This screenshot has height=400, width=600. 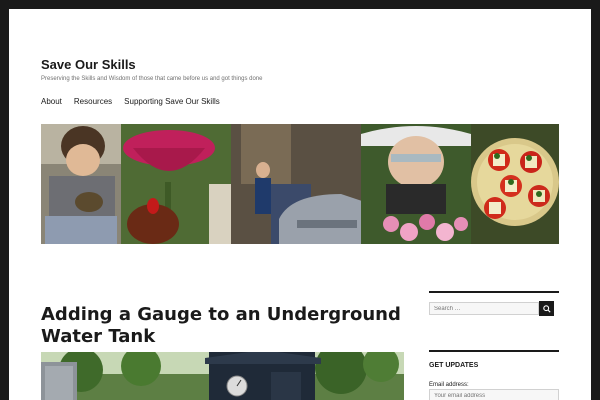 What do you see at coordinates (222, 376) in the screenshot?
I see `featured-image` at bounding box center [222, 376].